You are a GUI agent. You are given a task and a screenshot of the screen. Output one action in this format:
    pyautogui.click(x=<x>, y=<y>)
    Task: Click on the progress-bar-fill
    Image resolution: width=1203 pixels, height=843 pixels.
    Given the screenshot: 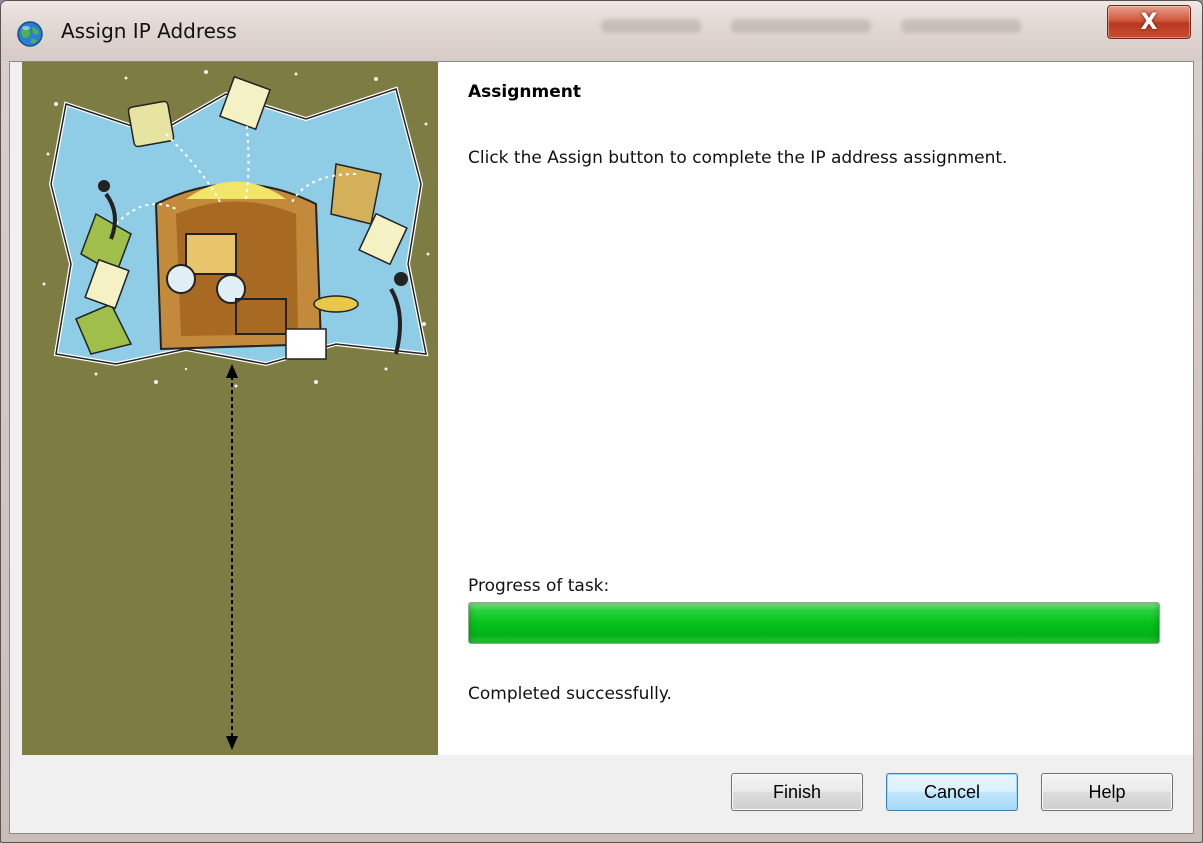 What is the action you would take?
    pyautogui.click(x=814, y=623)
    